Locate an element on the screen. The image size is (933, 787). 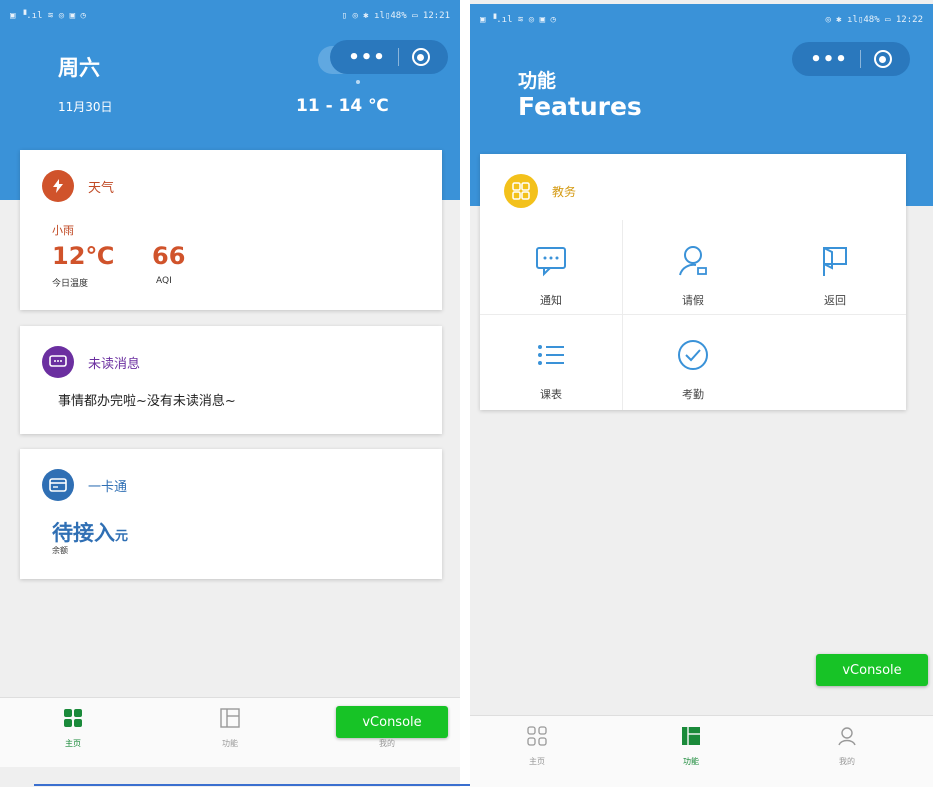
feature-return: 返回 is located at coordinates (835, 267).